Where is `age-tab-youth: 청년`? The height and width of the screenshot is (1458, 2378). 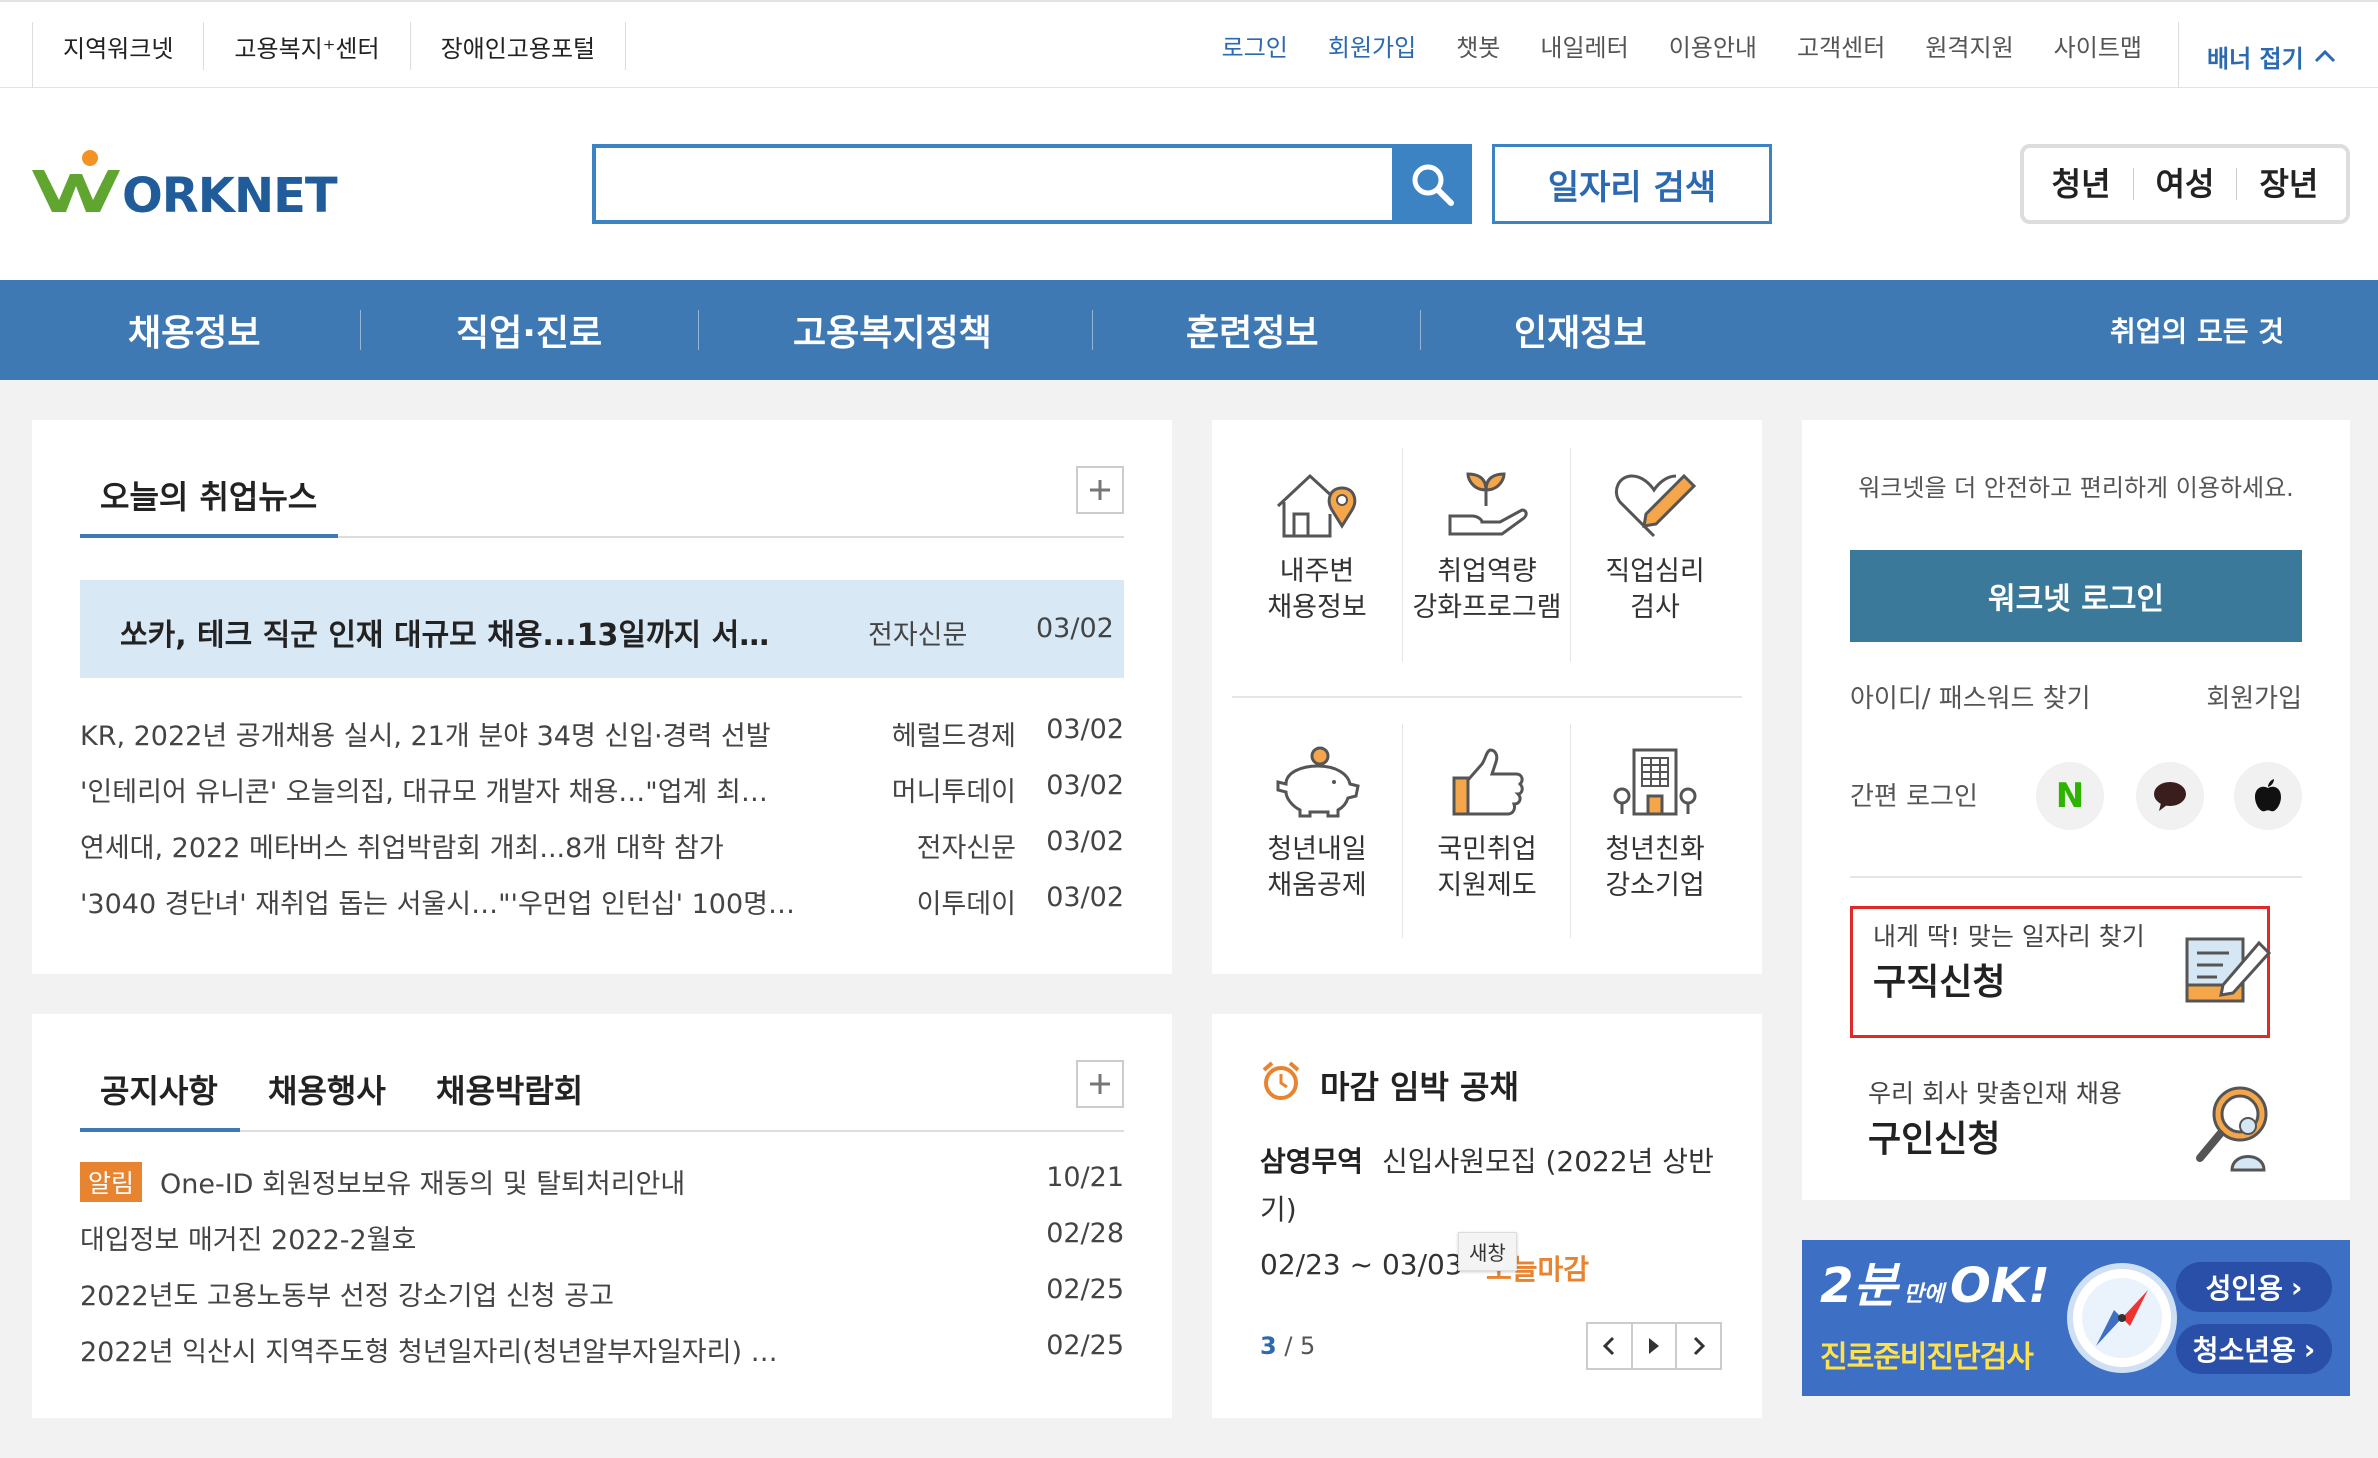
age-tab-youth: 청년 is located at coordinates (2082, 184).